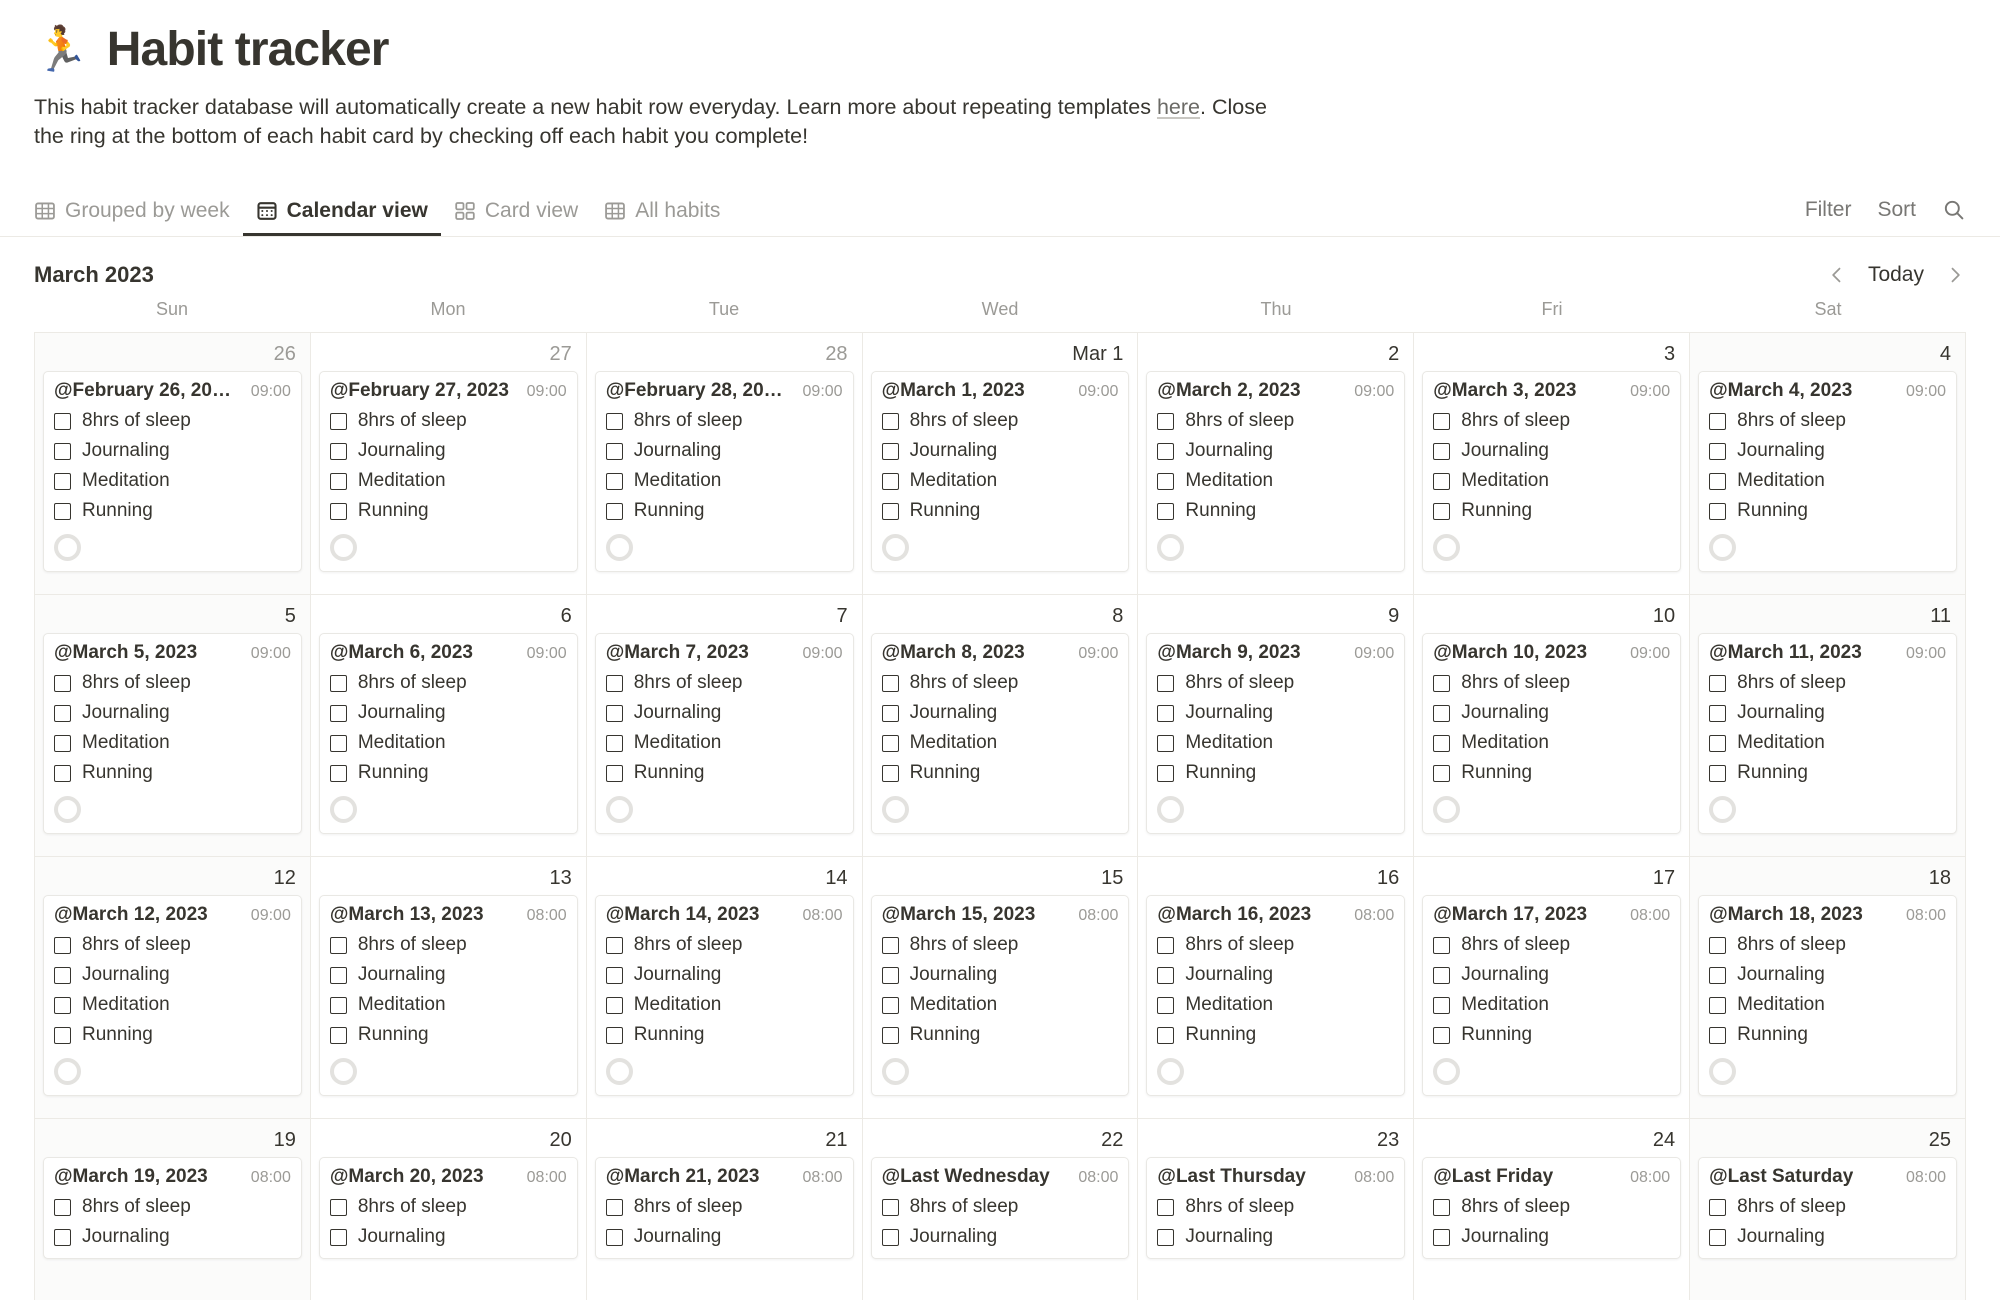  What do you see at coordinates (966, 1177) in the screenshot?
I see `habit-card-title: @Last Wednesday` at bounding box center [966, 1177].